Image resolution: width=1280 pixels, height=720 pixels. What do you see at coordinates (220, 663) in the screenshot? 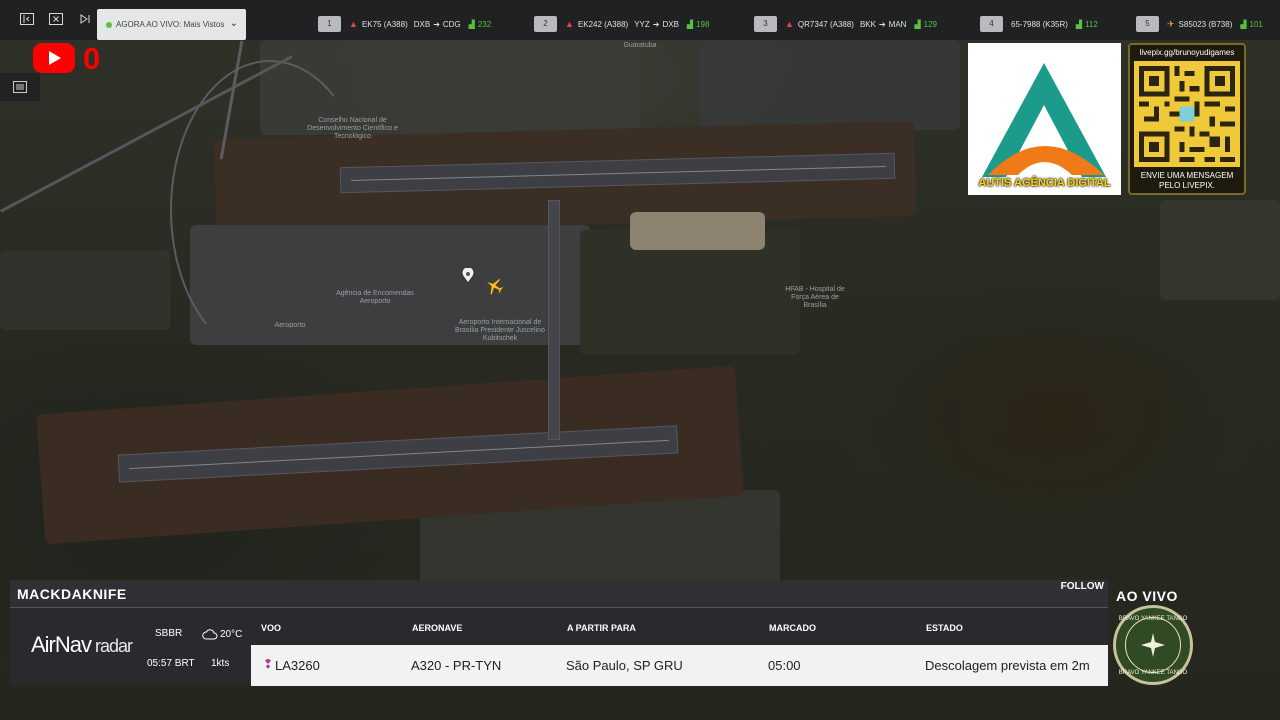
I see `wind-speed: 1kts` at bounding box center [220, 663].